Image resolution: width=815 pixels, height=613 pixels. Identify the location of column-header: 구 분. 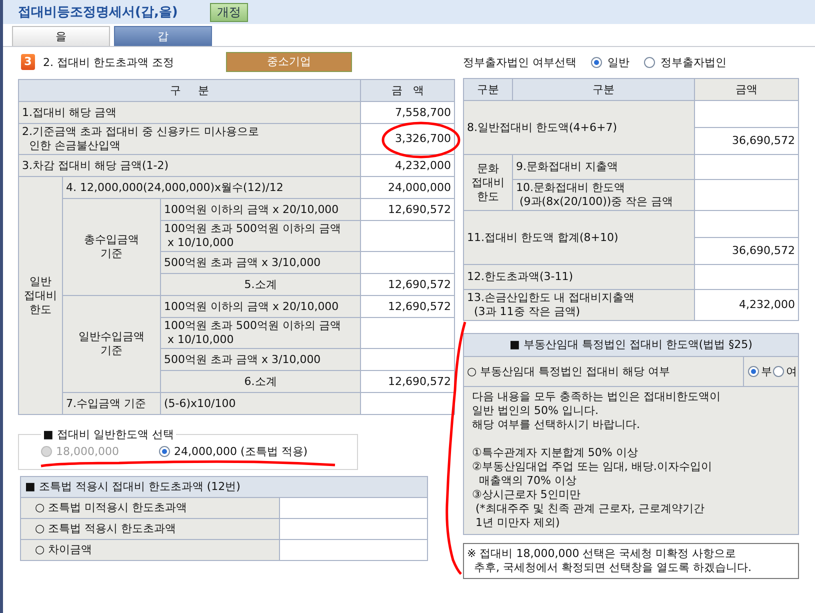
(189, 91).